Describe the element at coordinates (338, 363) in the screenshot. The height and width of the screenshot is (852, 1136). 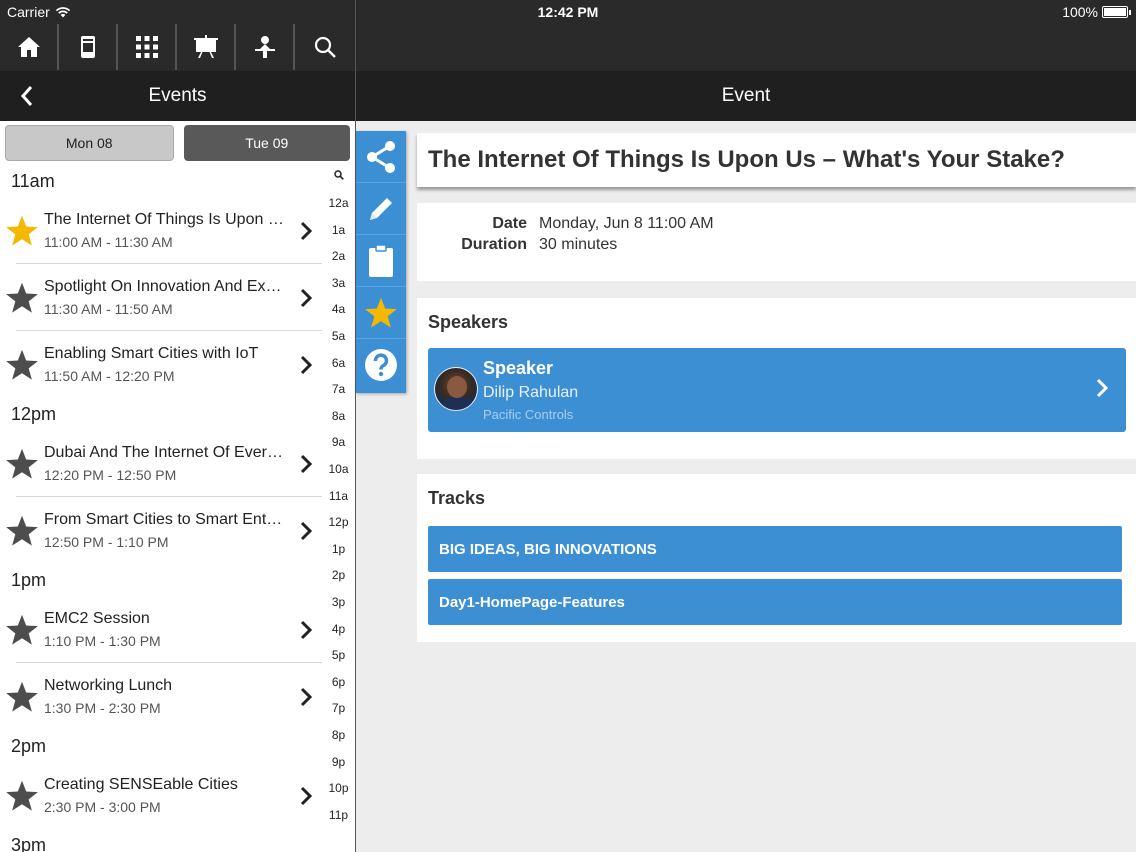
I see `index-entry: 6a` at that location.